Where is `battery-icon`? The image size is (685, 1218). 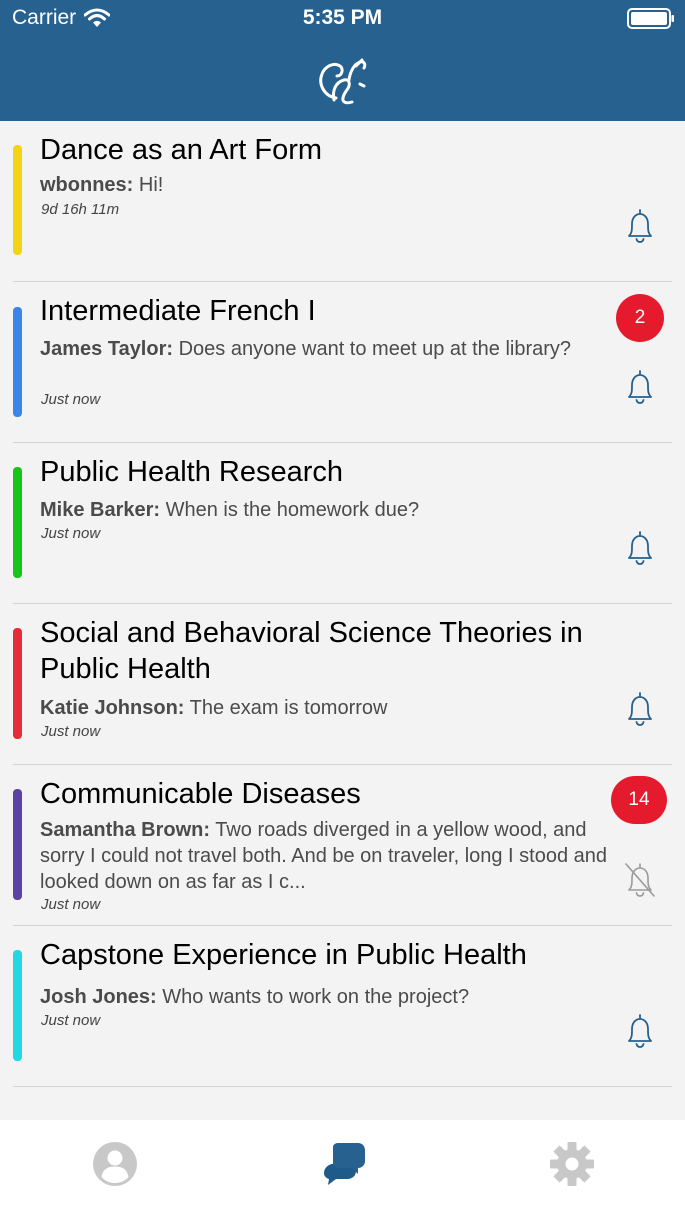 battery-icon is located at coordinates (650, 18).